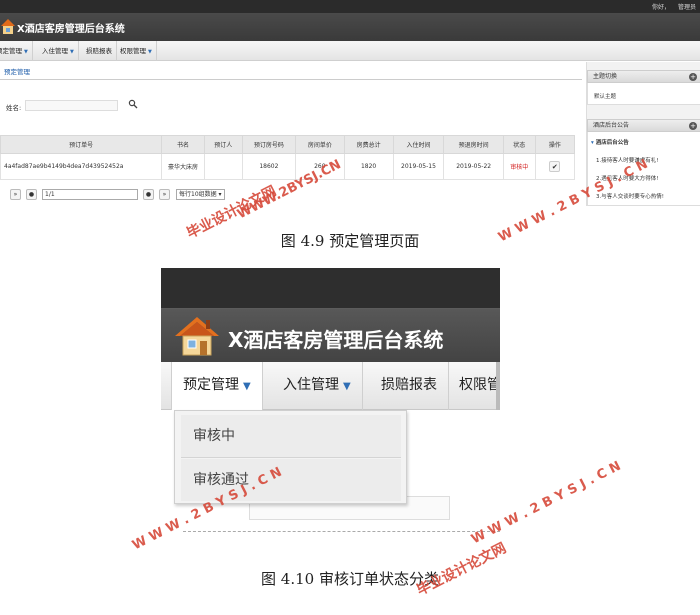 The height and width of the screenshot is (615, 700). I want to click on top-status-bar, so click(330, 288).